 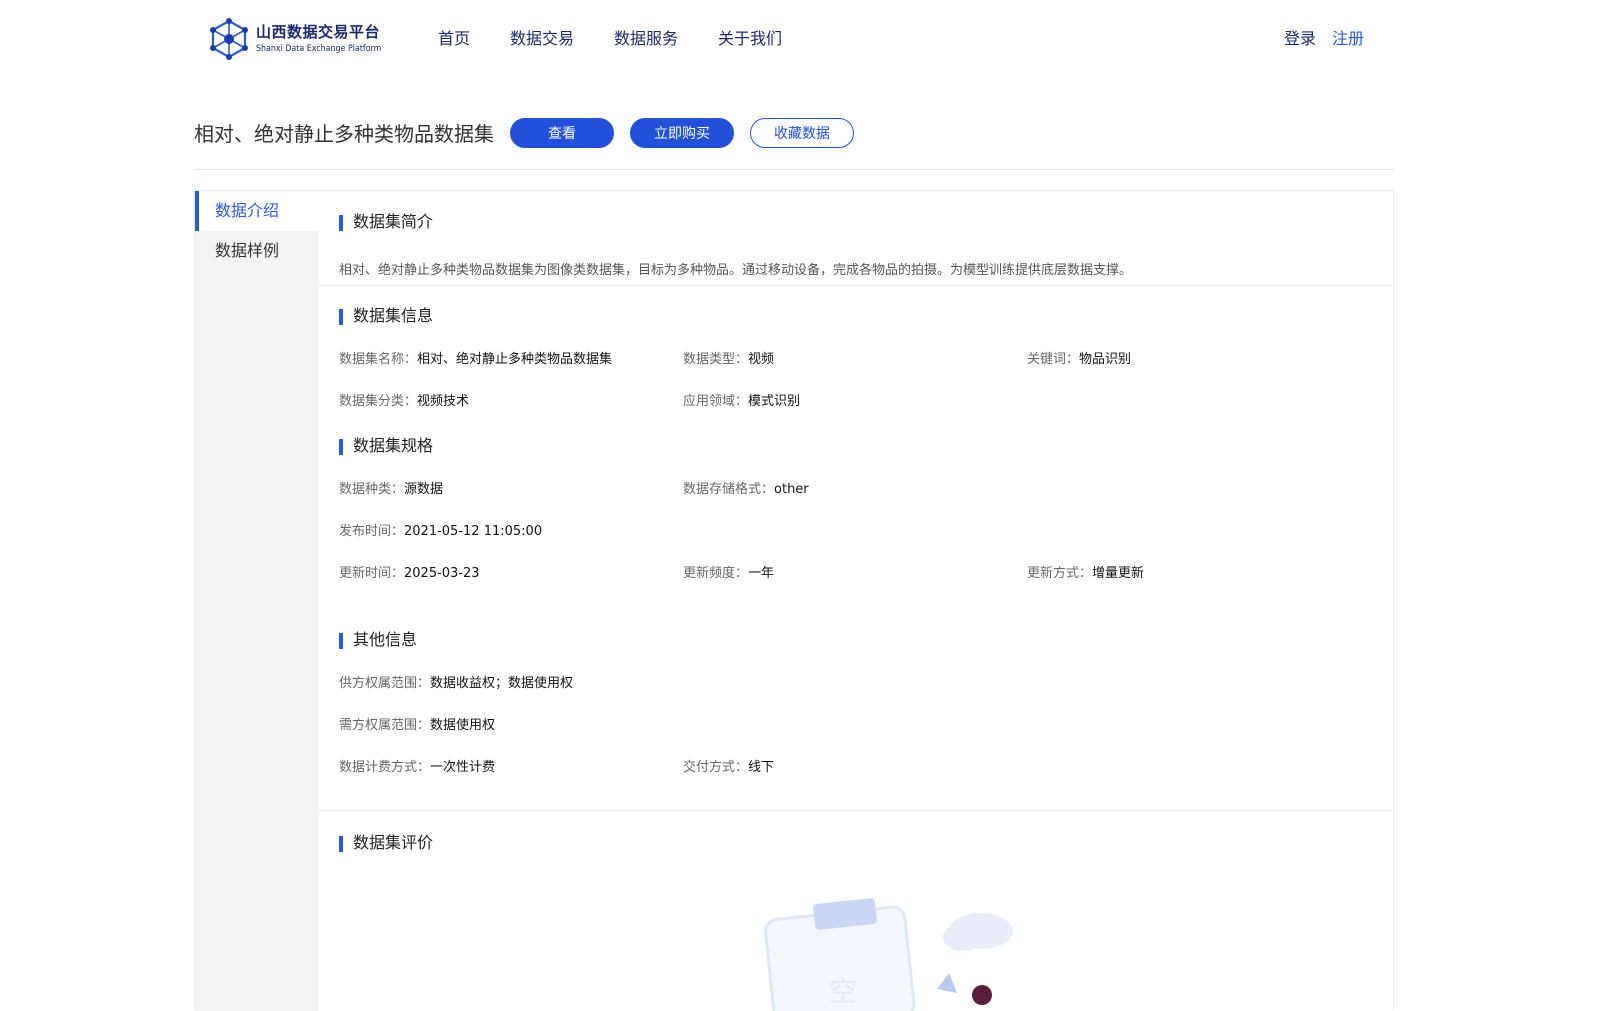 What do you see at coordinates (761, 359) in the screenshot?
I see `field-value: 视频` at bounding box center [761, 359].